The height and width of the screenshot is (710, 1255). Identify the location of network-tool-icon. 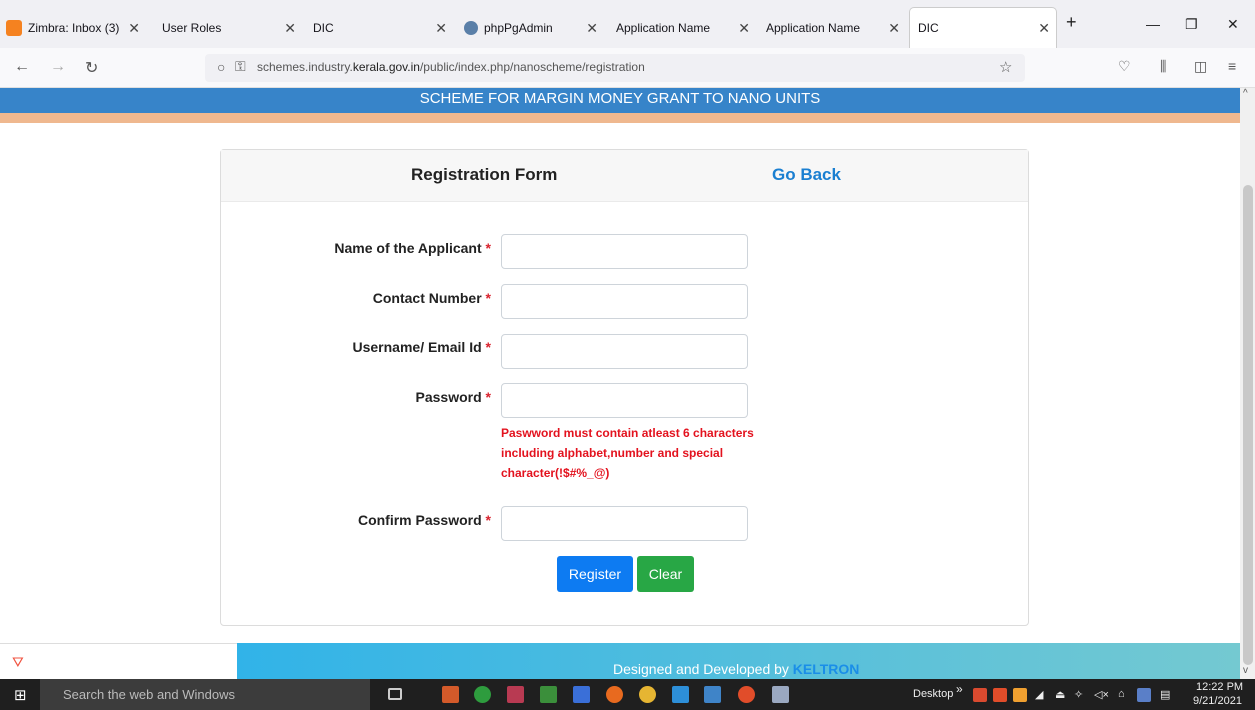
(712, 694).